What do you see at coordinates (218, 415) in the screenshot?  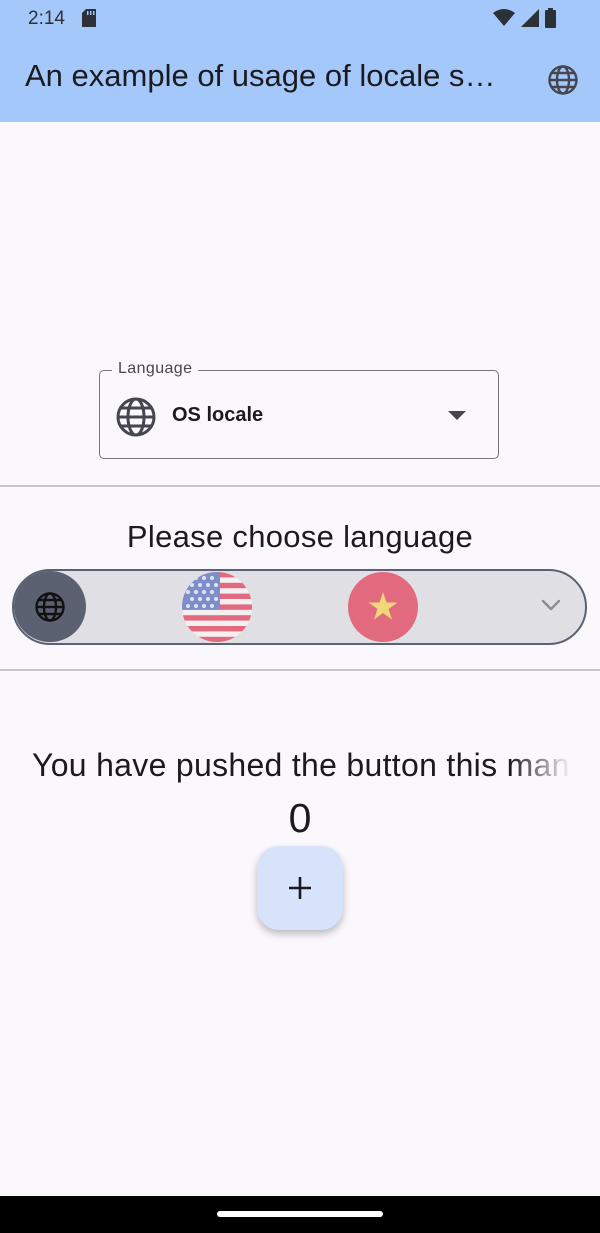 I see `language-dropdown-value: OS locale` at bounding box center [218, 415].